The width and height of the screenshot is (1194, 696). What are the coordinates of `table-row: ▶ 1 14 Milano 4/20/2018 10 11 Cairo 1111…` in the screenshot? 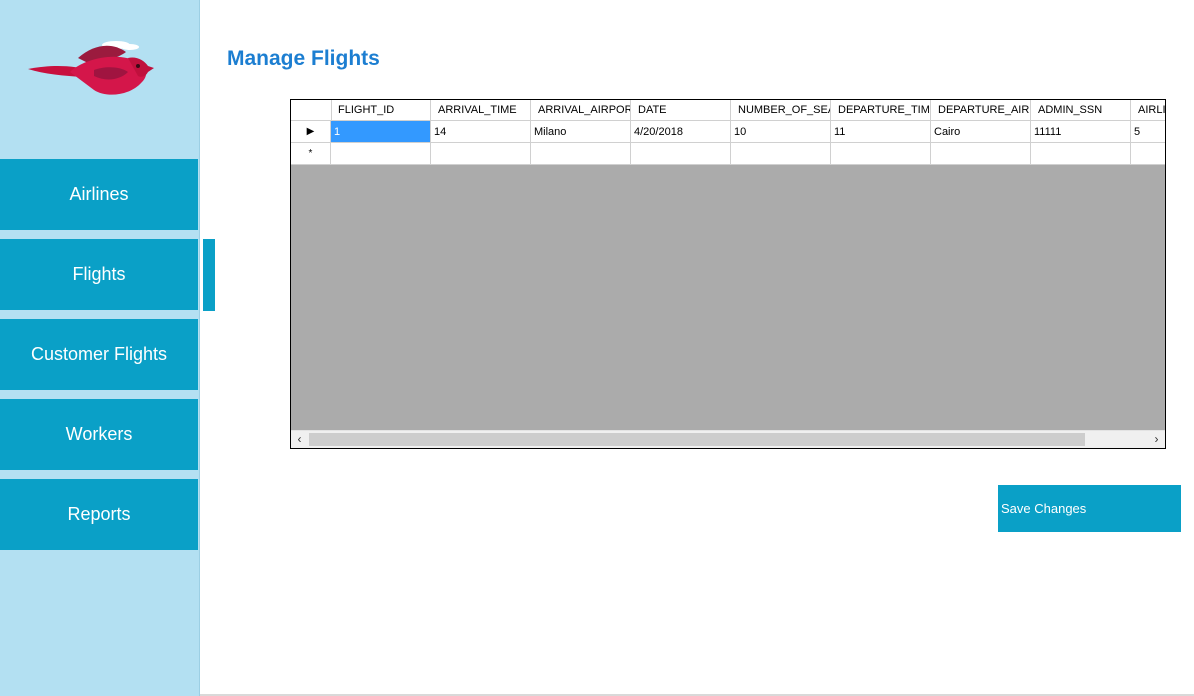 It's located at (728, 132).